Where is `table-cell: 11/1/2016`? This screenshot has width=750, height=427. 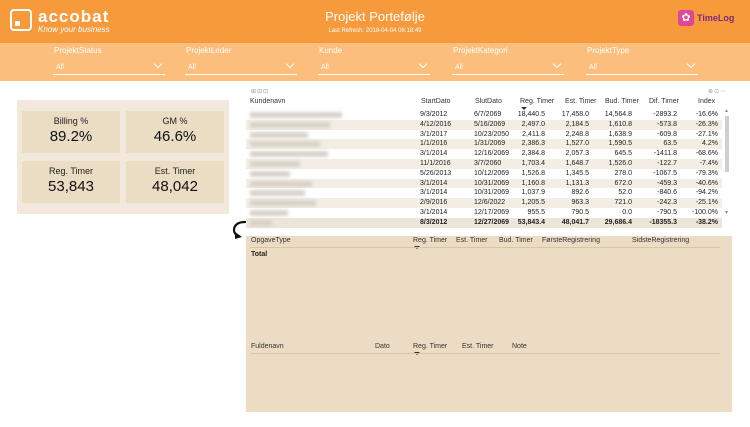 table-cell: 11/1/2016 is located at coordinates (435, 163).